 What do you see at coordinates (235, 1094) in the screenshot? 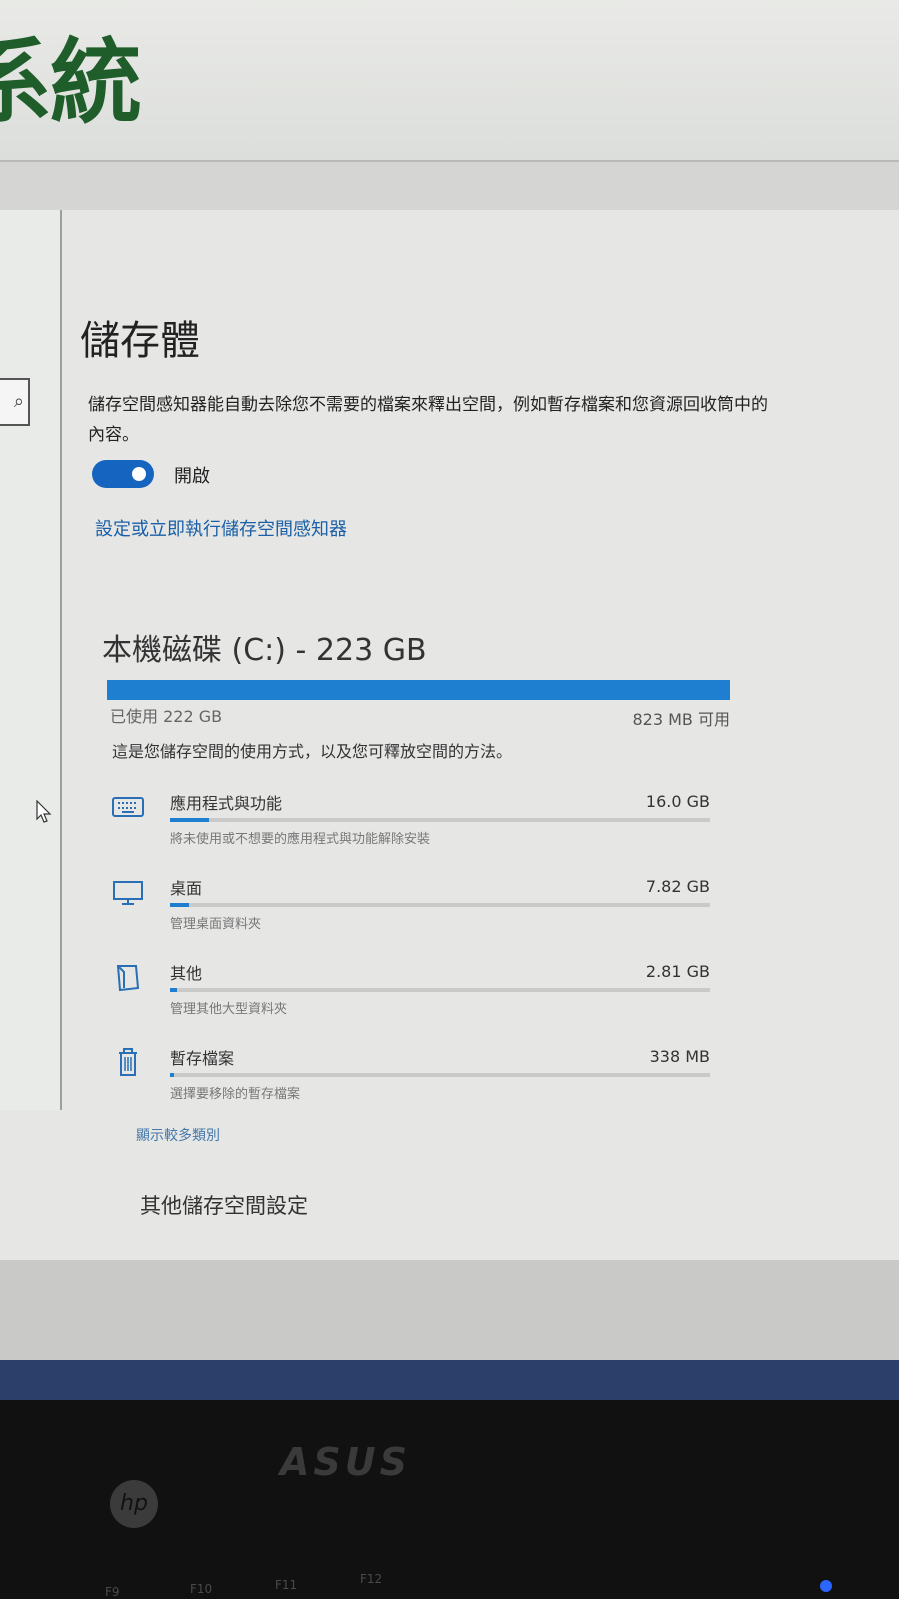
I see `category-description: 選擇要移除的暫存檔案` at bounding box center [235, 1094].